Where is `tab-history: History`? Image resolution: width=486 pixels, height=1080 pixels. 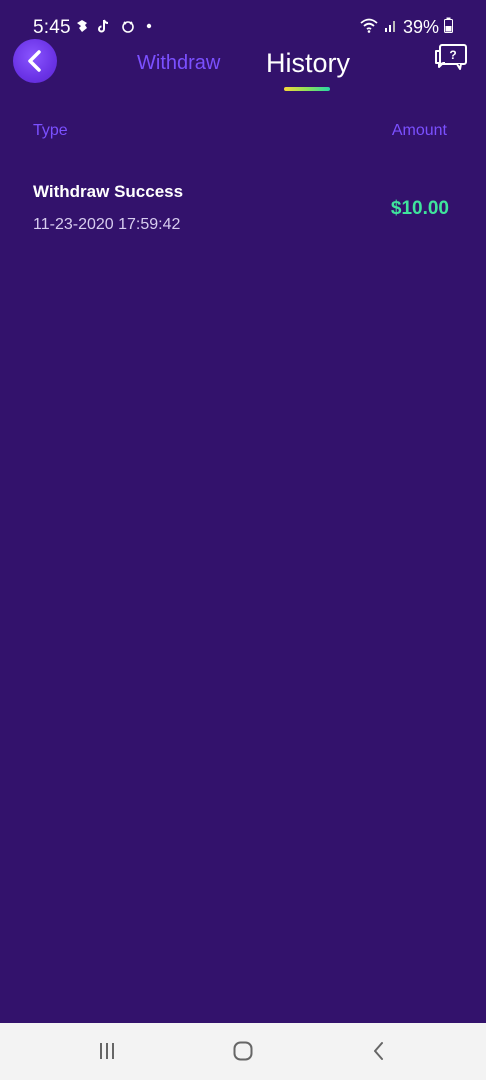
tab-history: History is located at coordinates (308, 63).